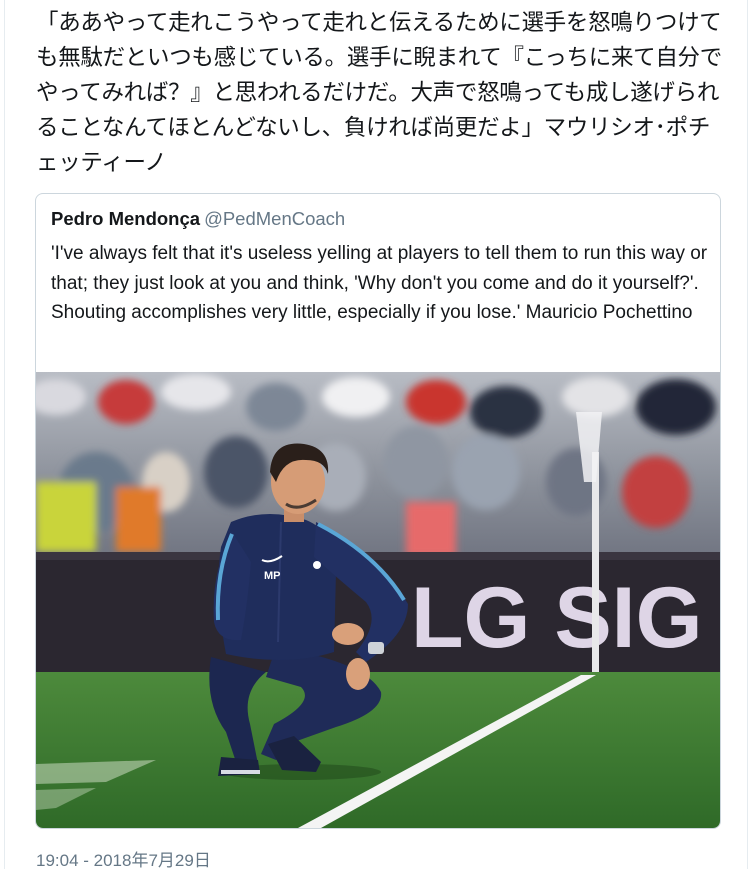 The image size is (752, 871). What do you see at coordinates (125, 218) in the screenshot?
I see `quoted-author-name: Pedro Mendonça` at bounding box center [125, 218].